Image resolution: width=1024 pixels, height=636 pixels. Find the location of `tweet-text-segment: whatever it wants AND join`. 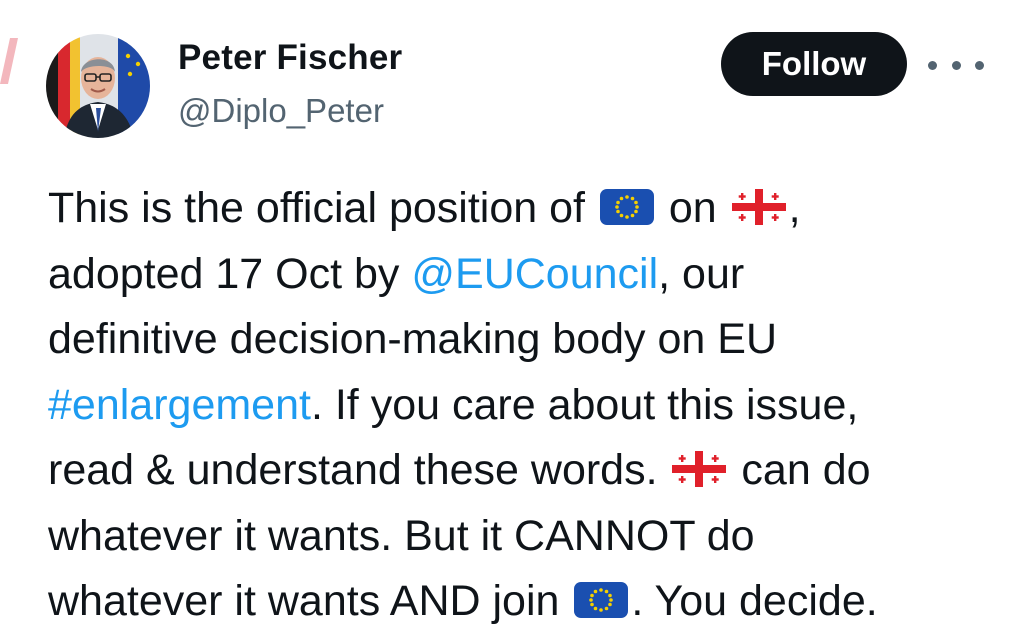

tweet-text-segment: whatever it wants AND join is located at coordinates (310, 601).